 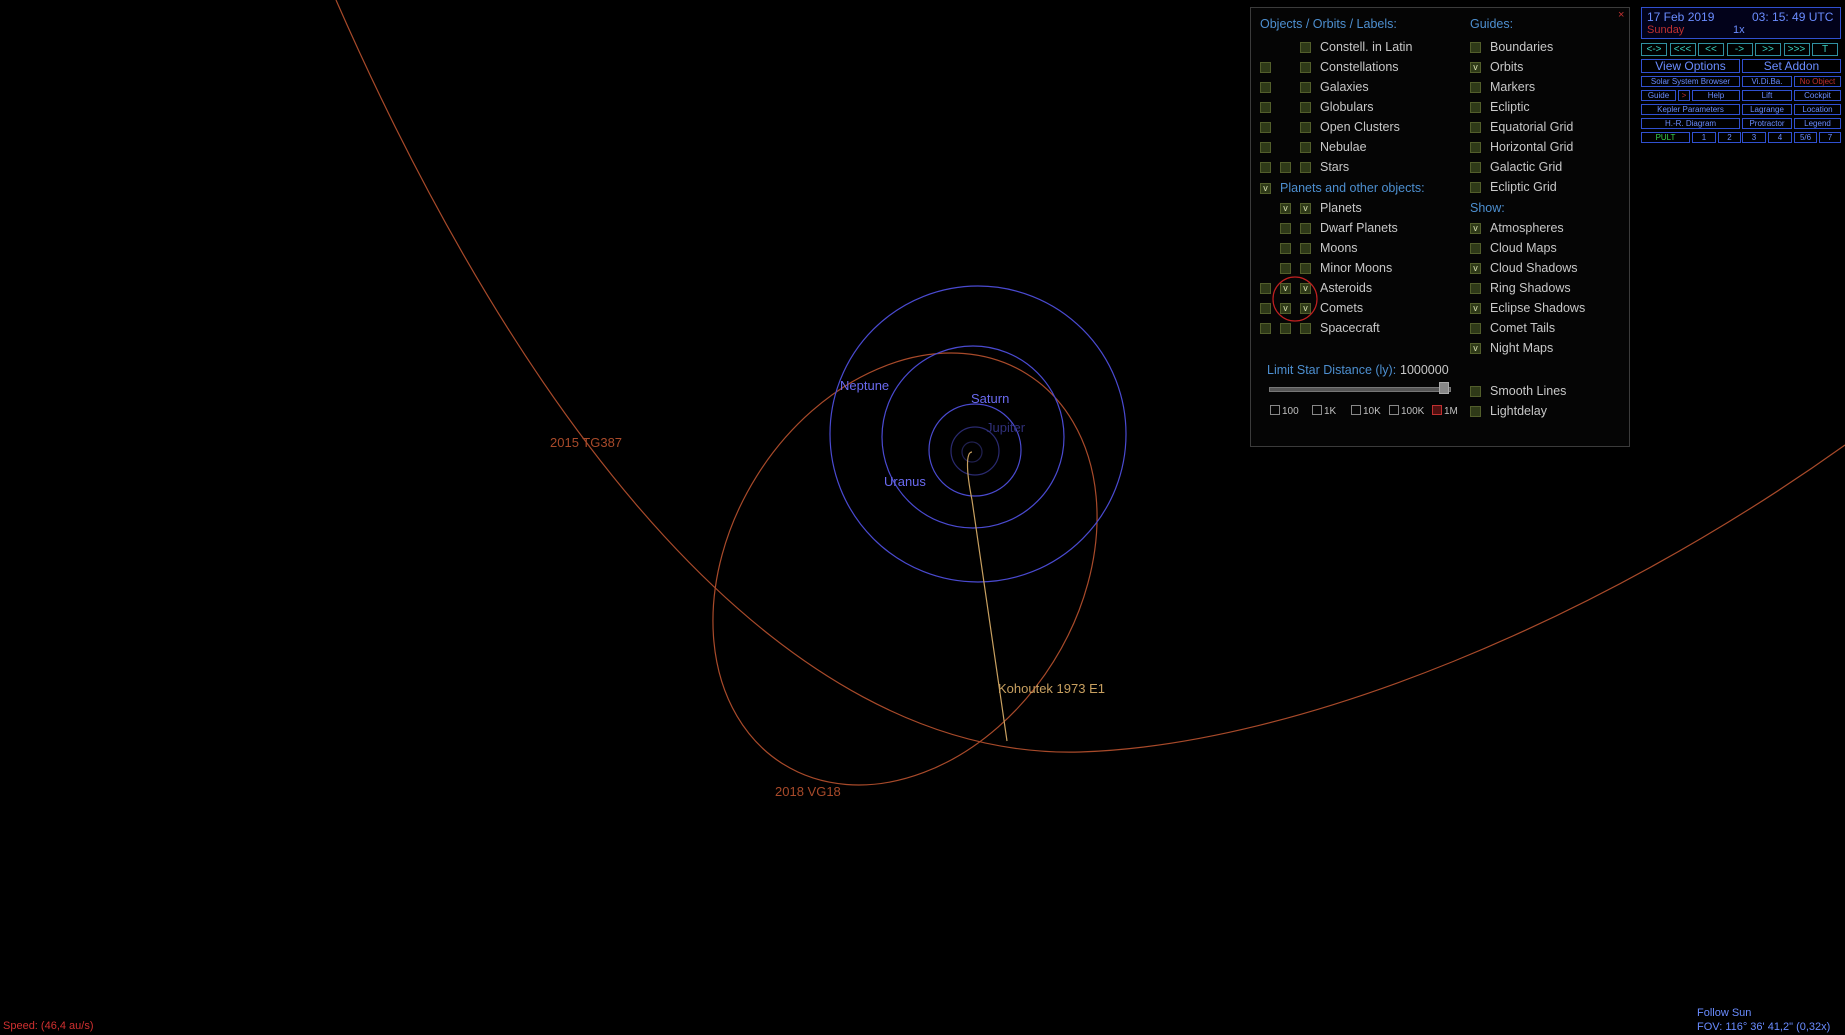 What do you see at coordinates (1475, 288) in the screenshot?
I see `ring-shadows-checkbox` at bounding box center [1475, 288].